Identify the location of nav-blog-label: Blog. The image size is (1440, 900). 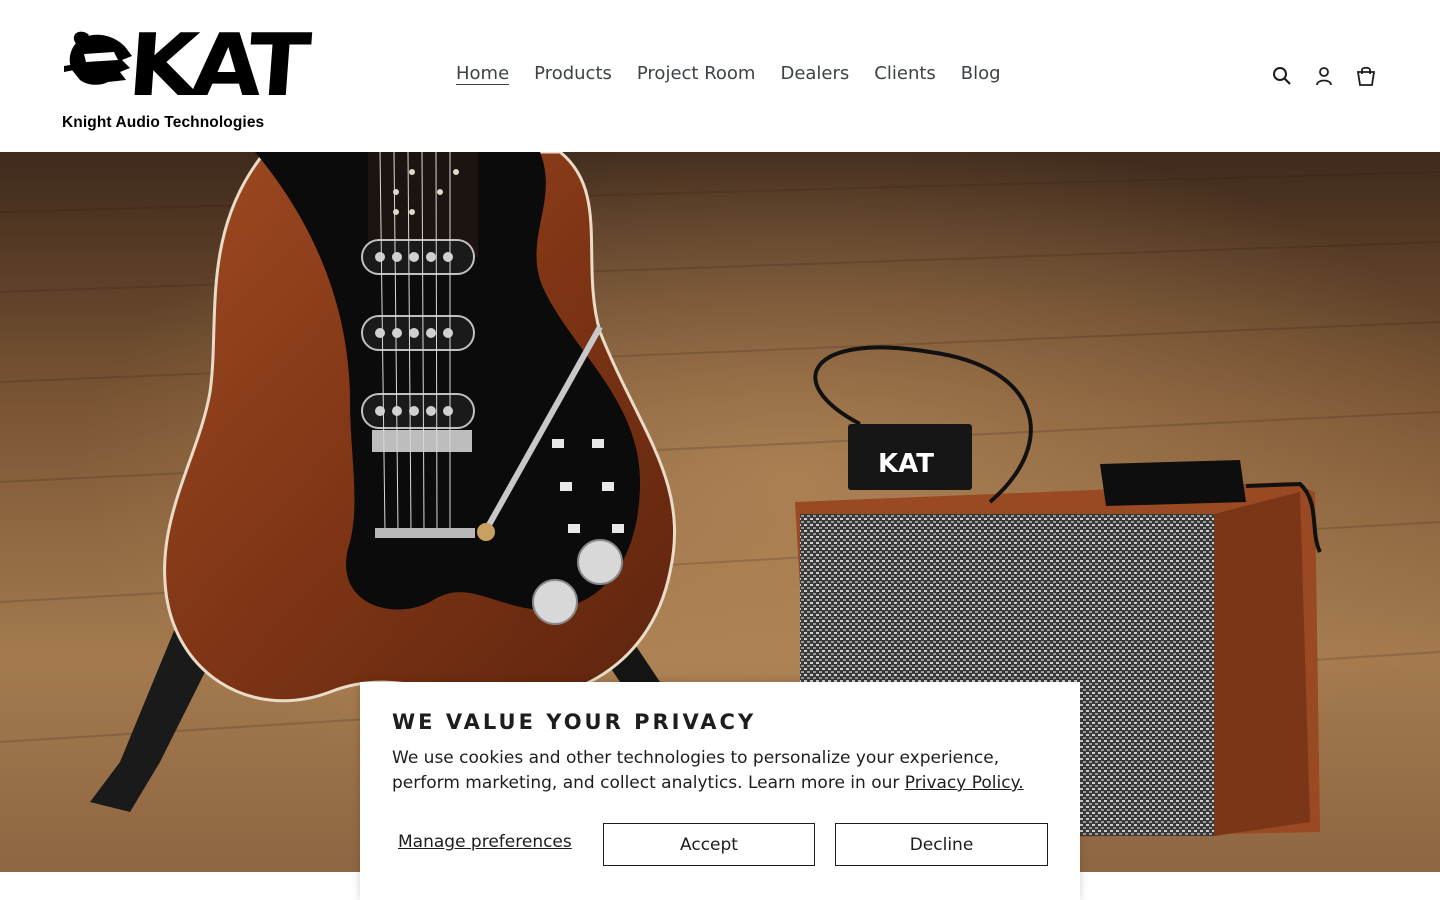
(980, 73).